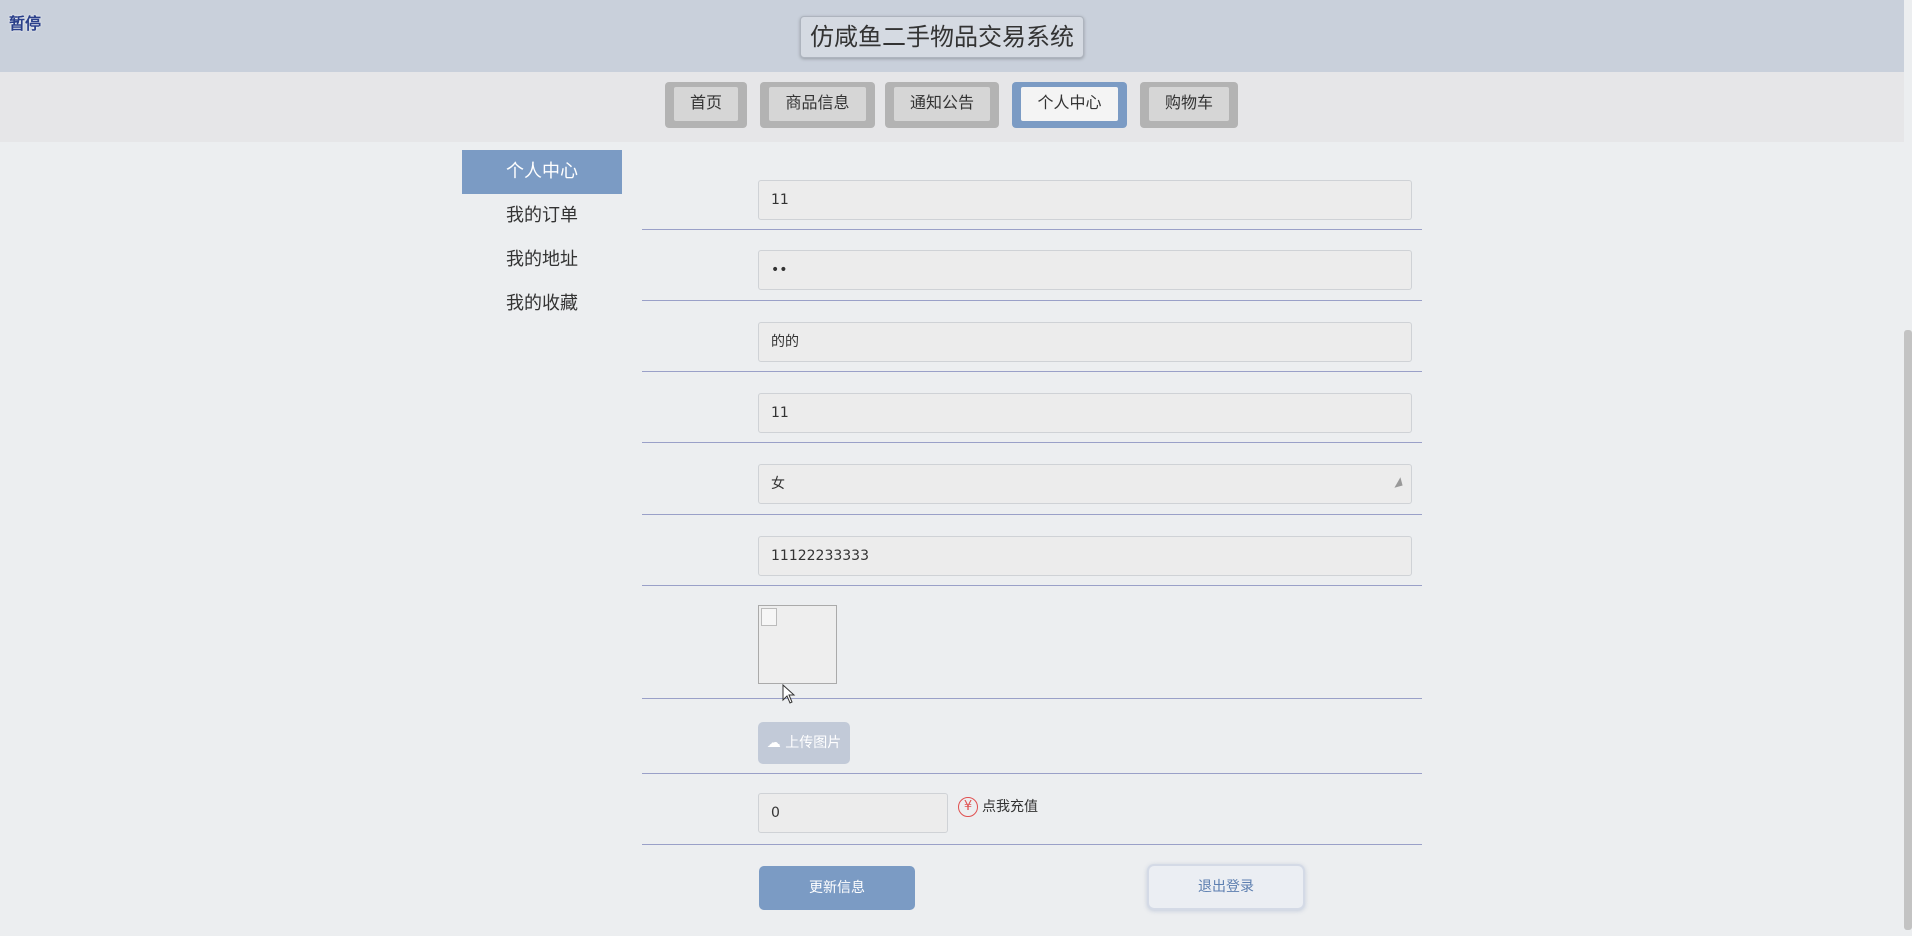 Image resolution: width=1912 pixels, height=936 pixels. What do you see at coordinates (542, 216) in the screenshot?
I see `sidebar-item-my-orders: 我的订单` at bounding box center [542, 216].